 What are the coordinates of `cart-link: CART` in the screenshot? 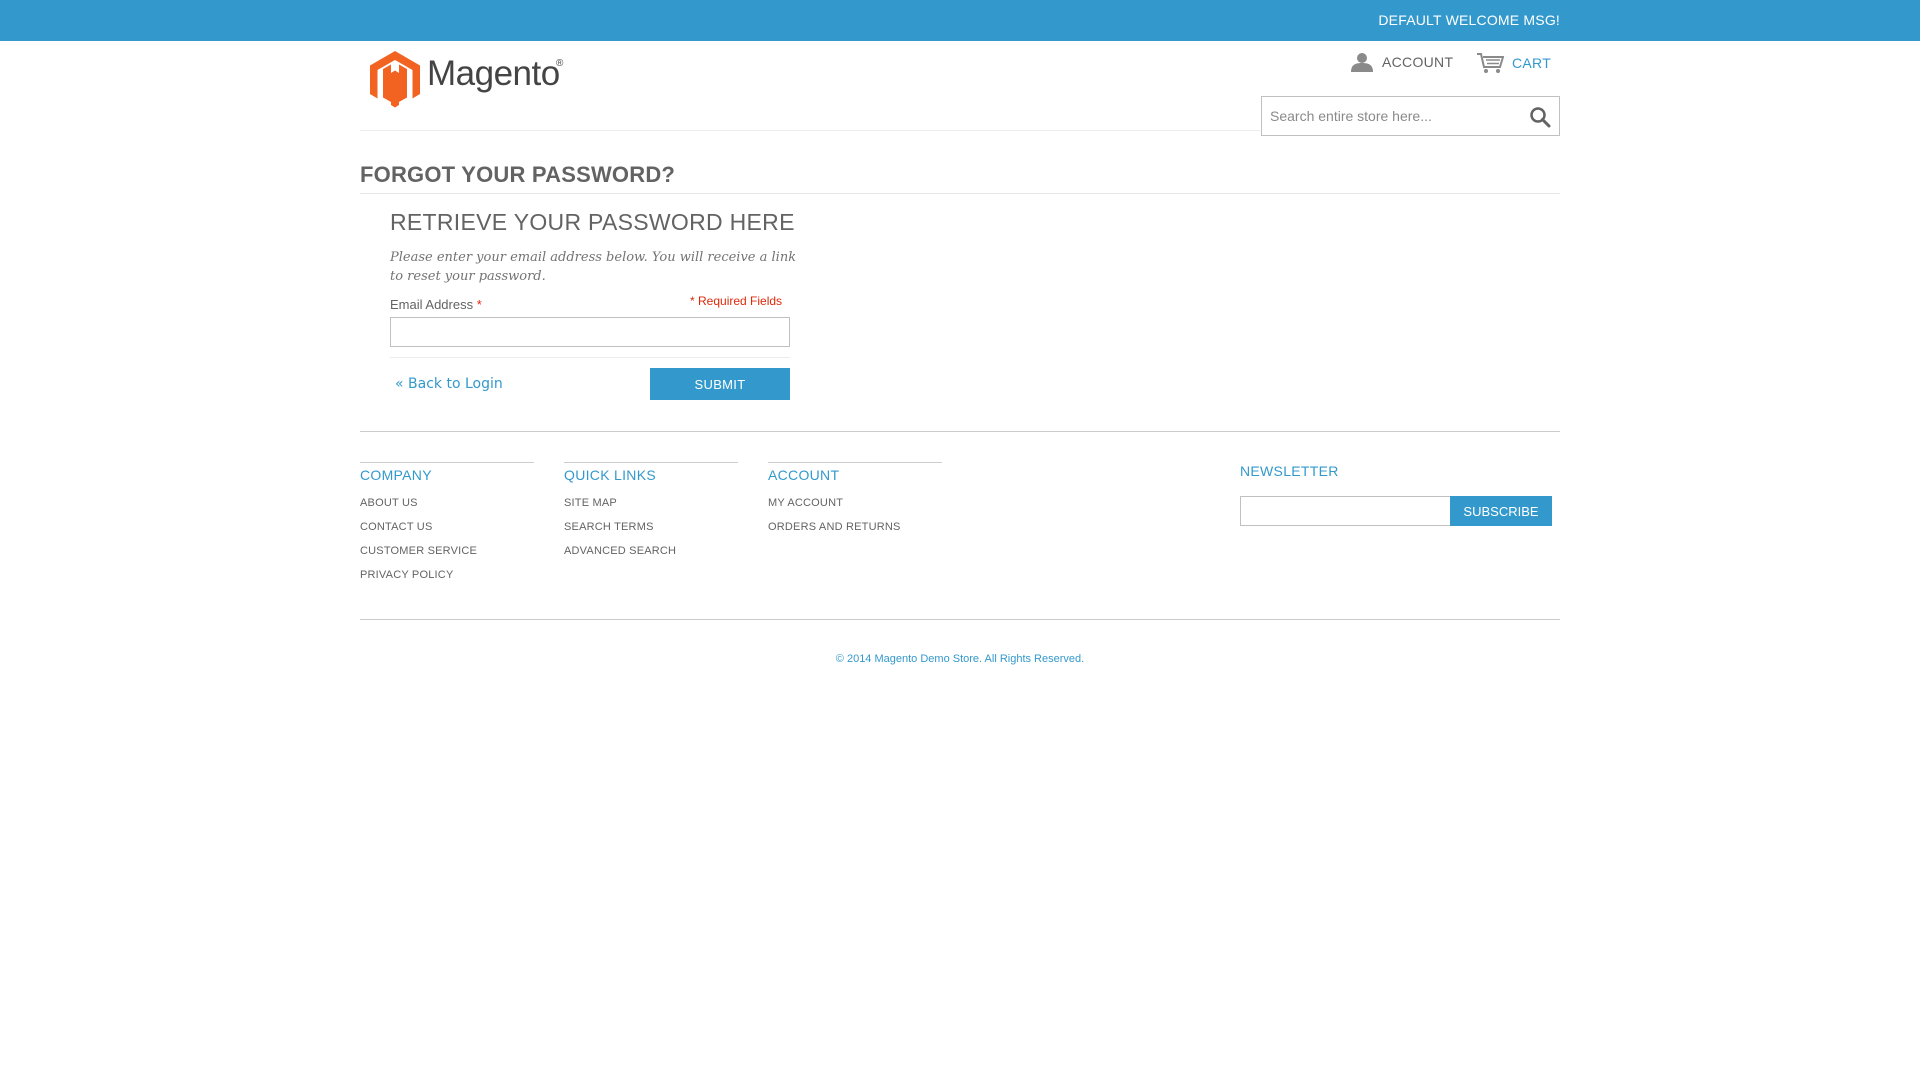 It's located at (1513, 63).